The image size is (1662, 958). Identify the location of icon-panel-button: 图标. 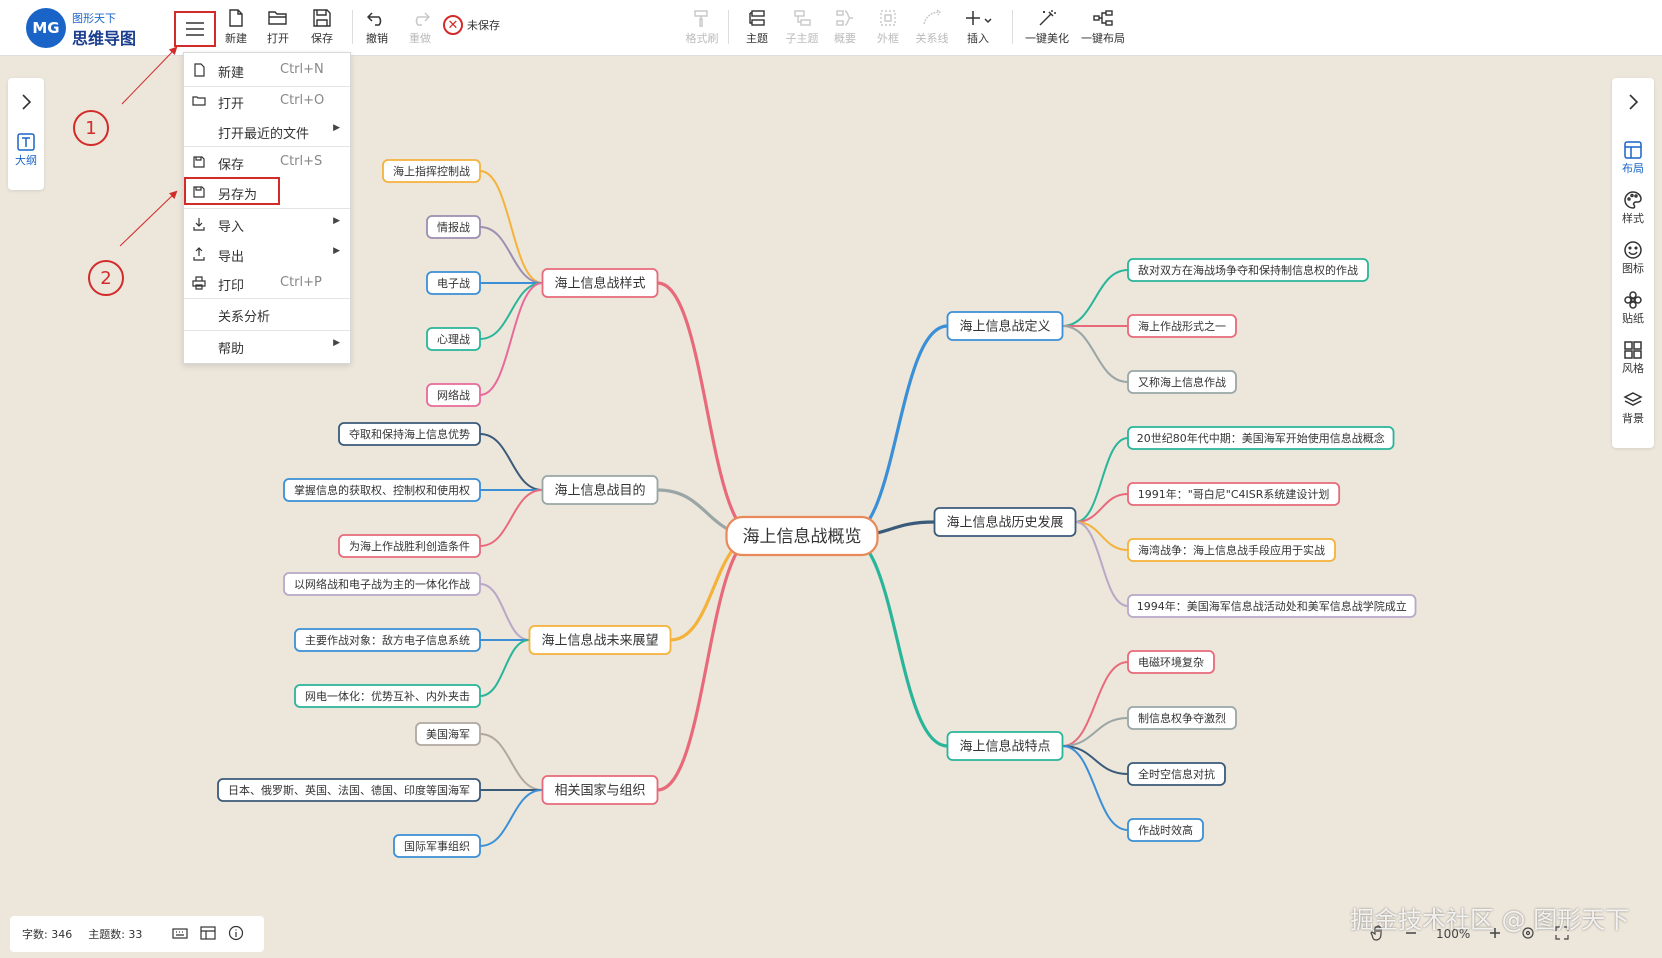
(1633, 263).